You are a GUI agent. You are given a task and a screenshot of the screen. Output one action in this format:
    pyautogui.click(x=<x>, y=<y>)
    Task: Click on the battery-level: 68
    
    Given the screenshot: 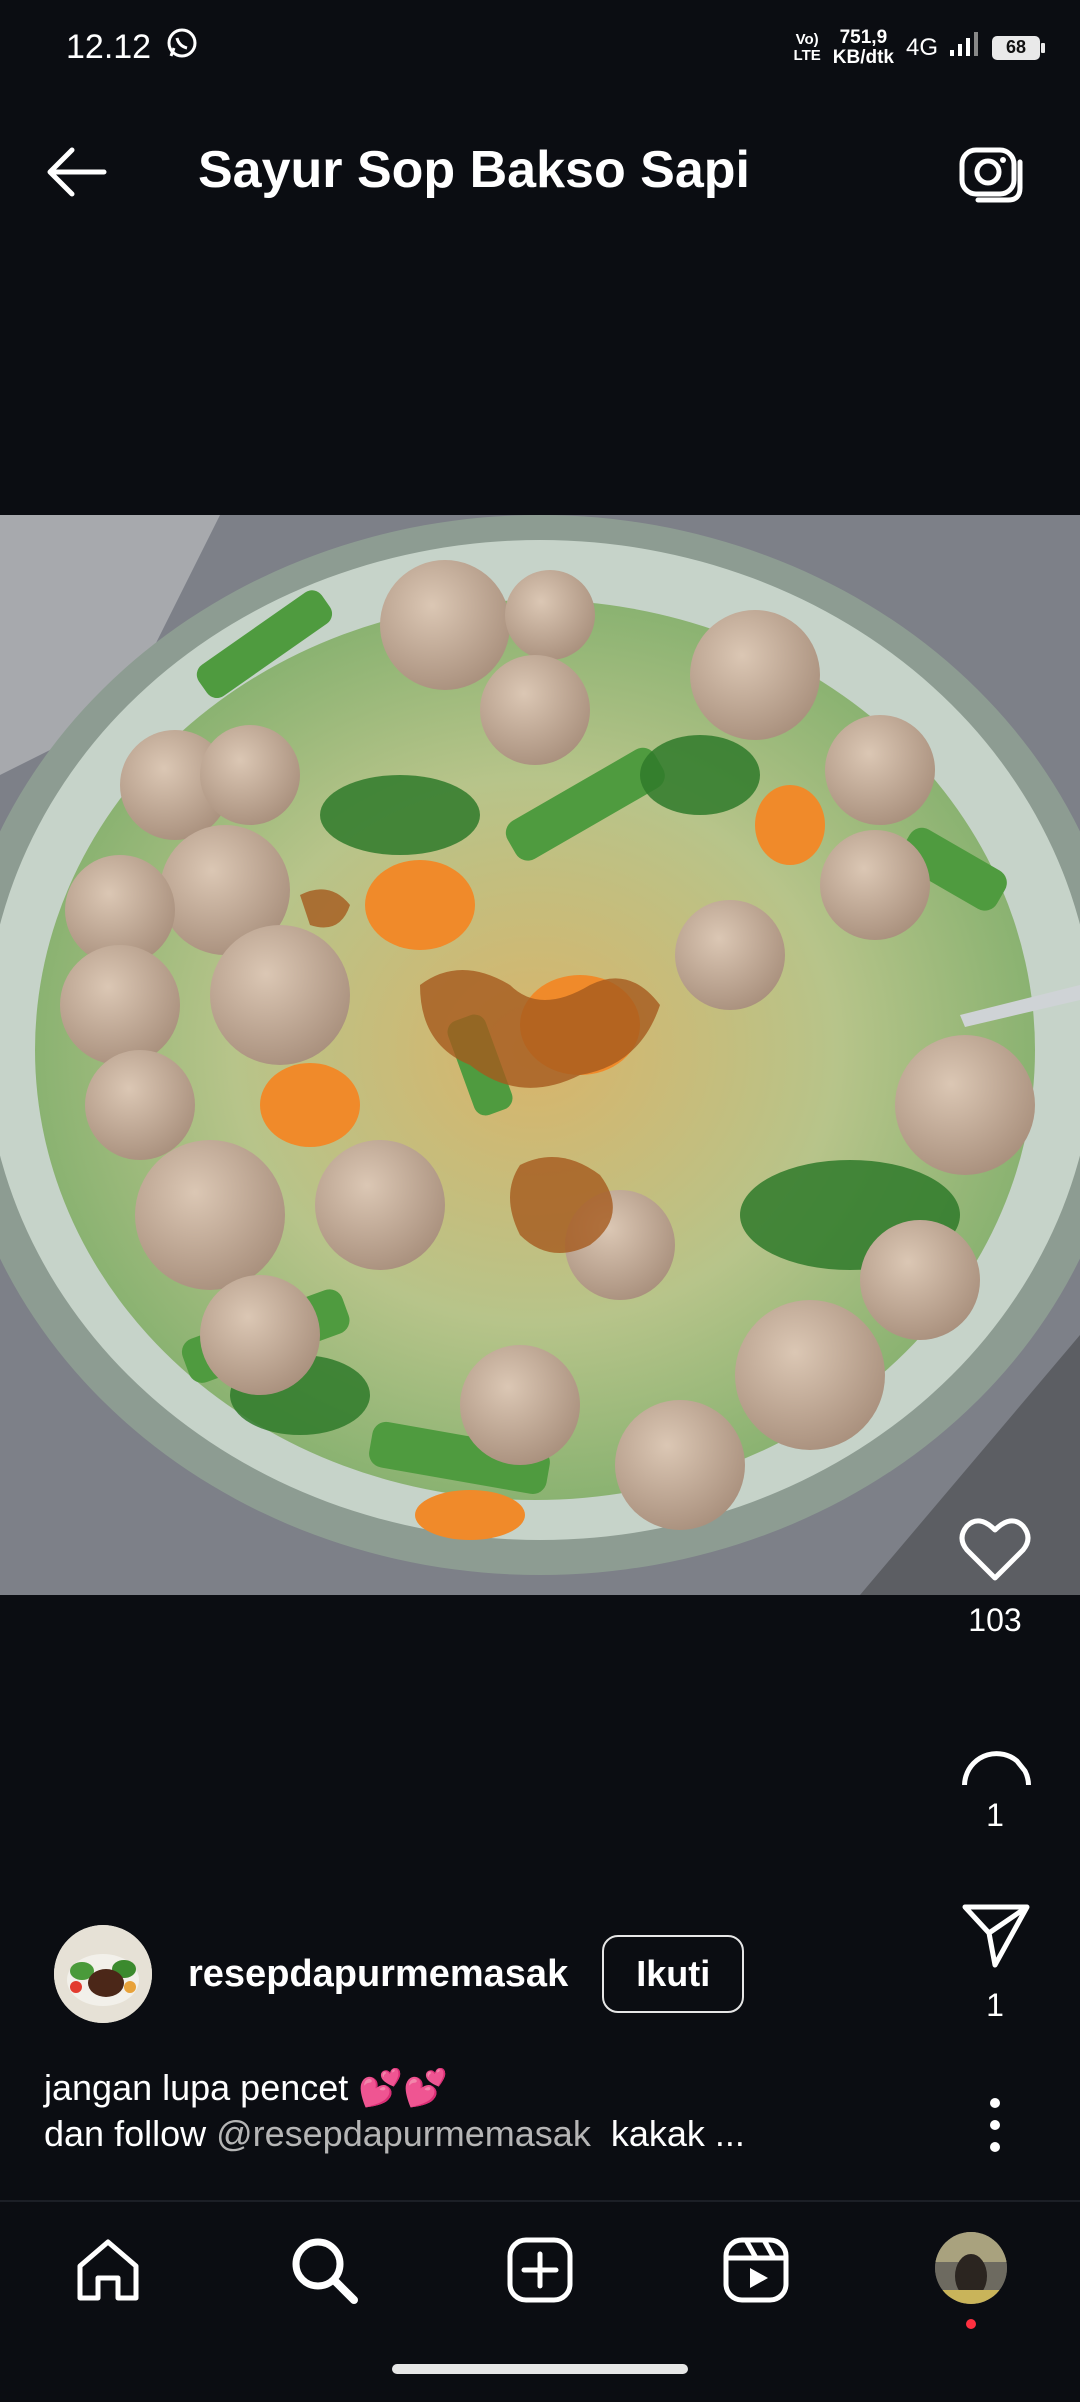 What is the action you would take?
    pyautogui.click(x=1016, y=47)
    